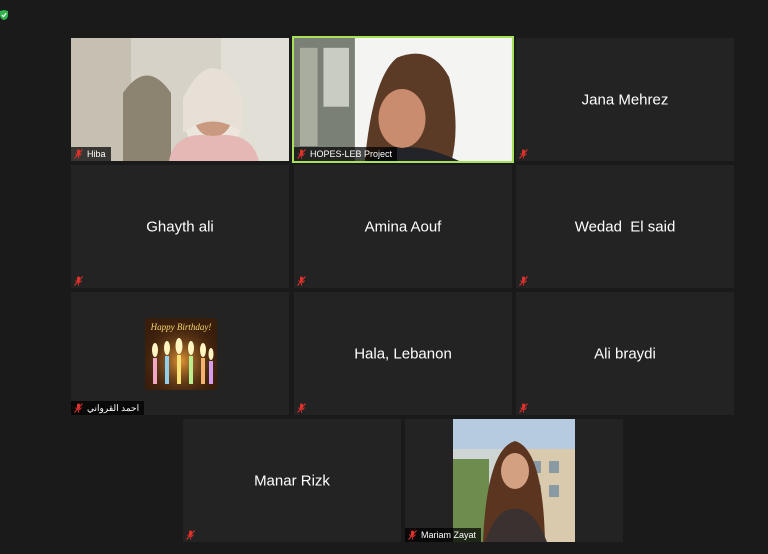 The image size is (768, 554). Describe the element at coordinates (4, 15) in the screenshot. I see `shield-check-icon` at that location.